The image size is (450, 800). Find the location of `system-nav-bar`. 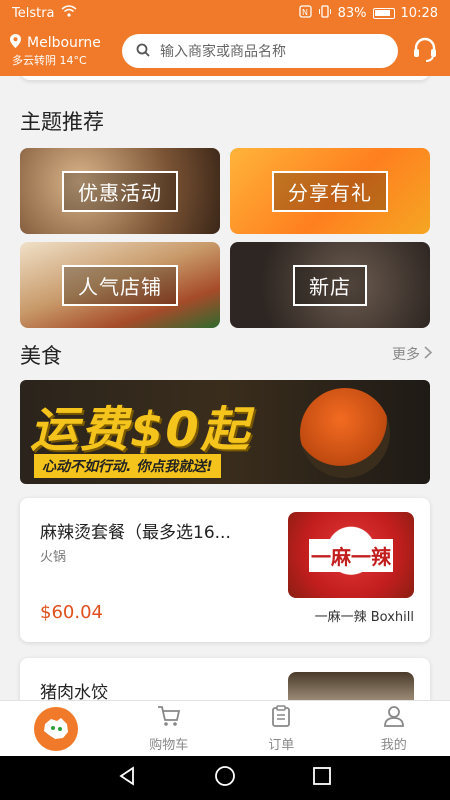

system-nav-bar is located at coordinates (225, 778).